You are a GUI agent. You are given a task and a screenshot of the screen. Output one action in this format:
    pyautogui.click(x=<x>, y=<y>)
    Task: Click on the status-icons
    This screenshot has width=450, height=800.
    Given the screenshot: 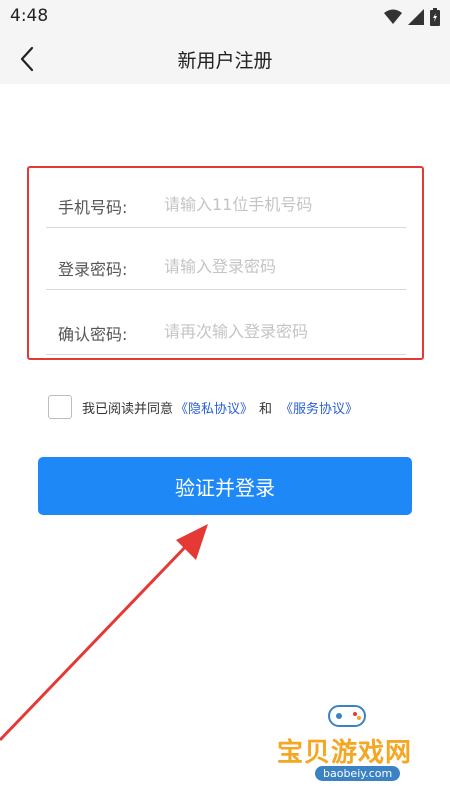 What is the action you would take?
    pyautogui.click(x=412, y=17)
    